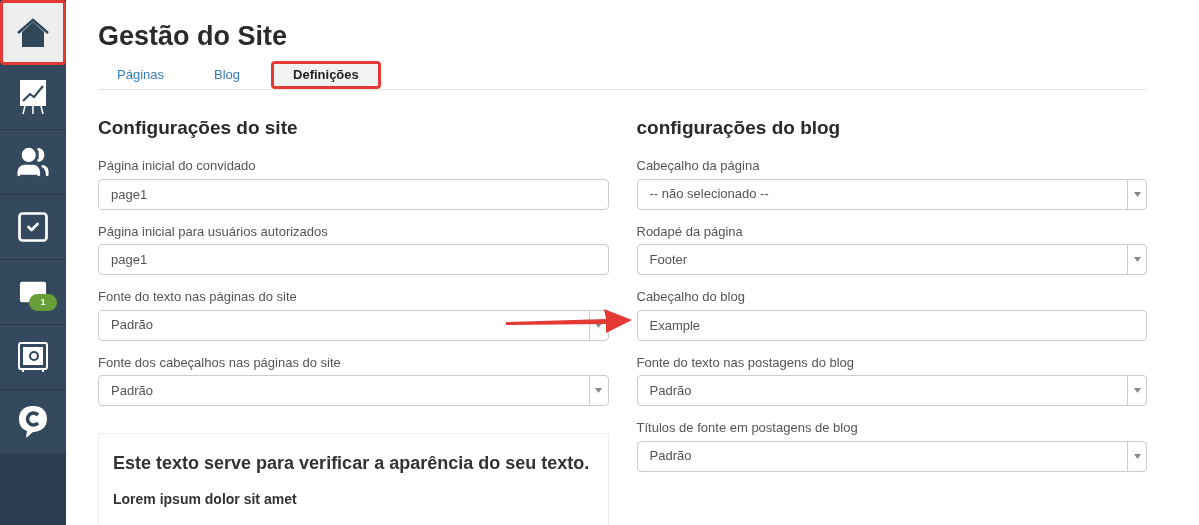  Describe the element at coordinates (352, 463) in the screenshot. I see `preview-heading: Este texto serve para verificar a aparência do seu texto.` at that location.